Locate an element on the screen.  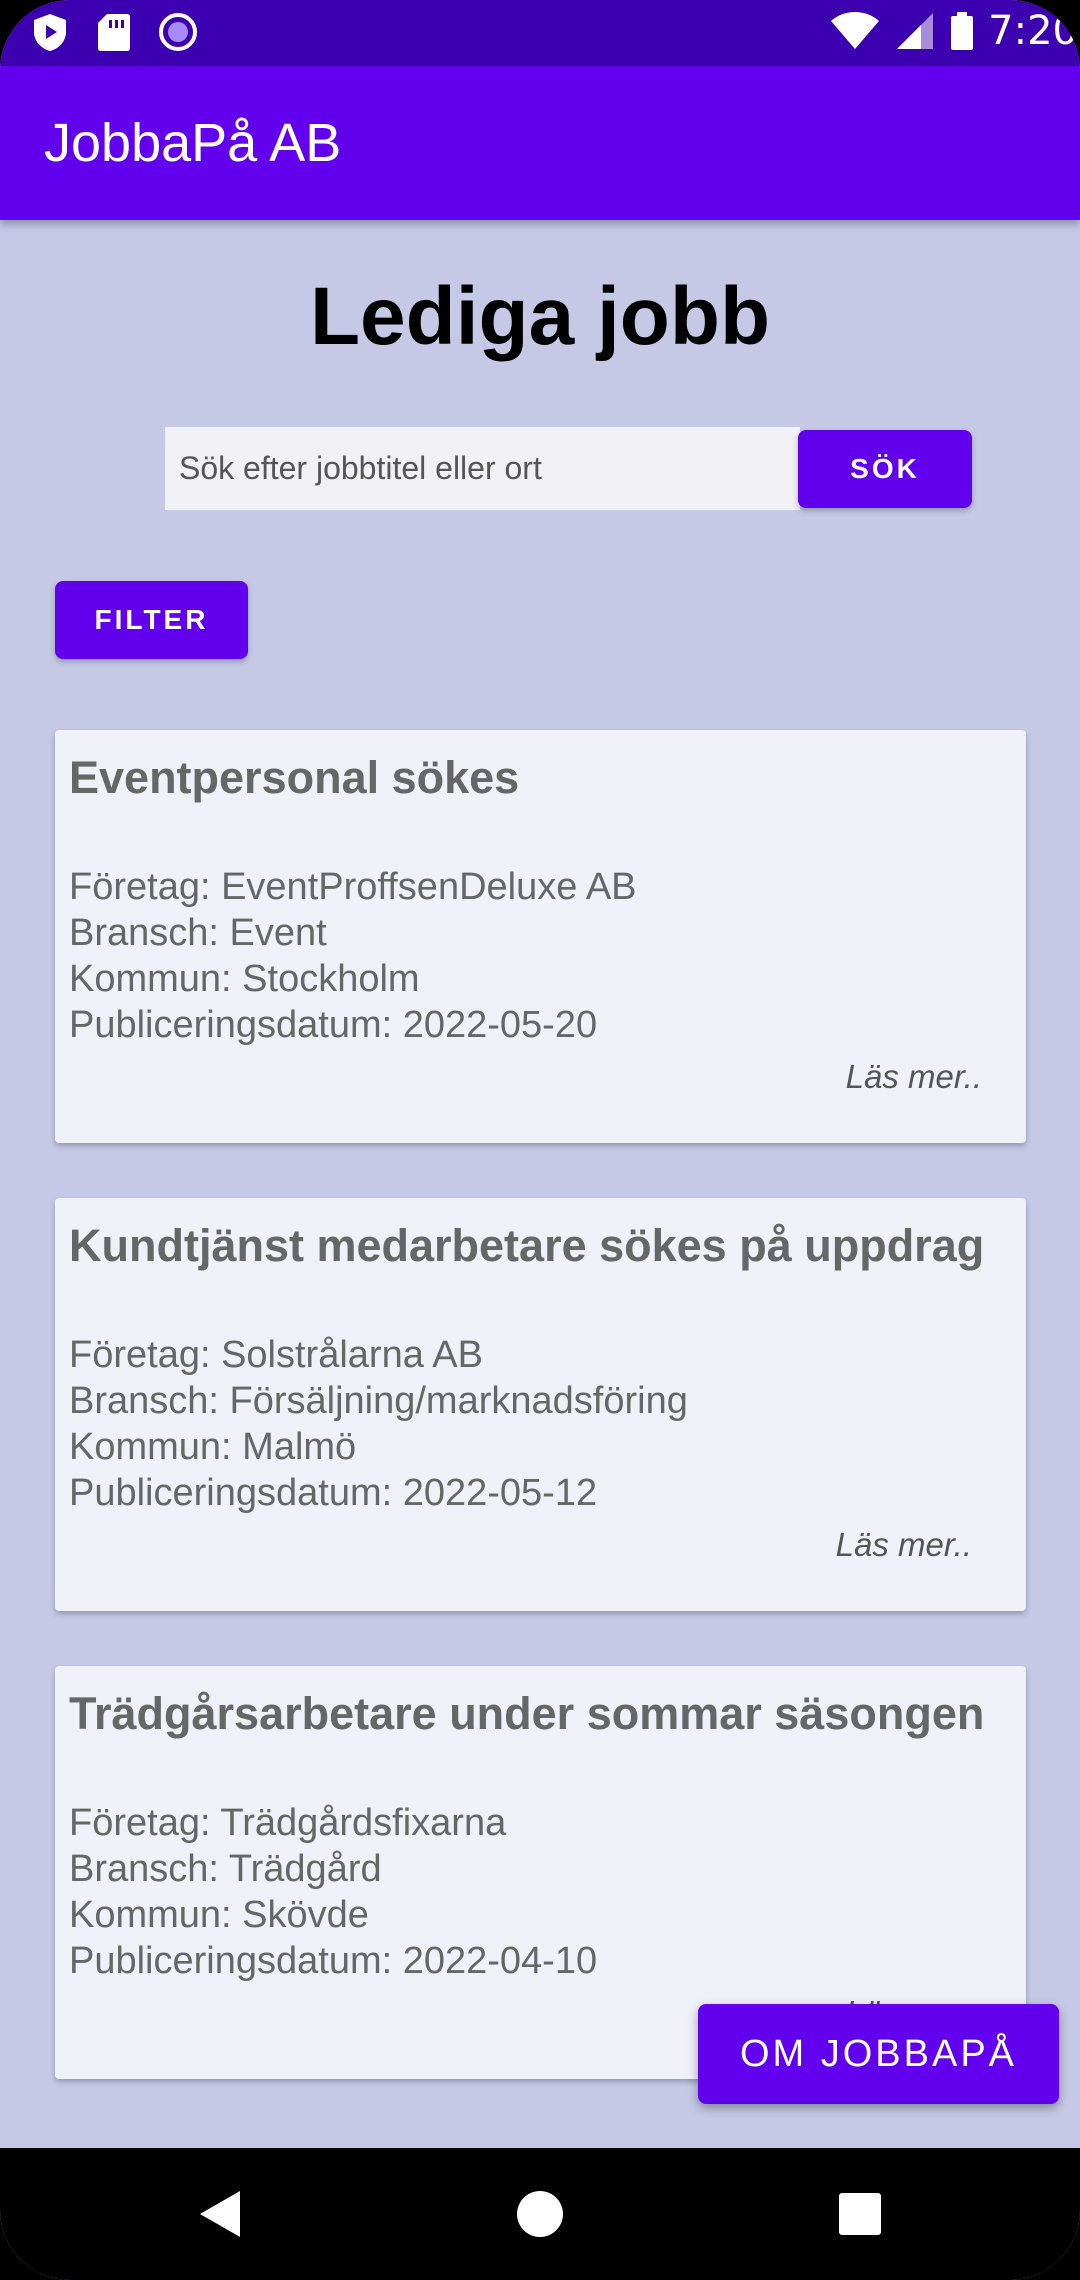
recents-icon is located at coordinates (860, 2214).